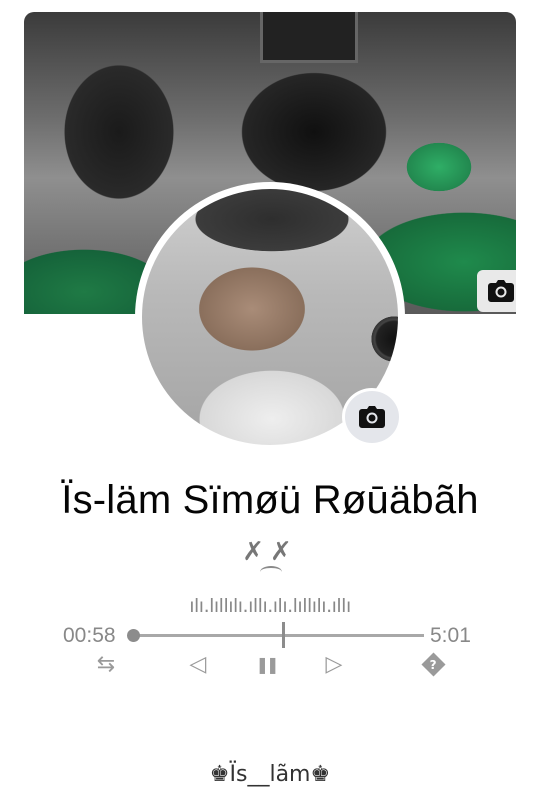 This screenshot has width=540, height=811. I want to click on progress-marker, so click(283, 635).